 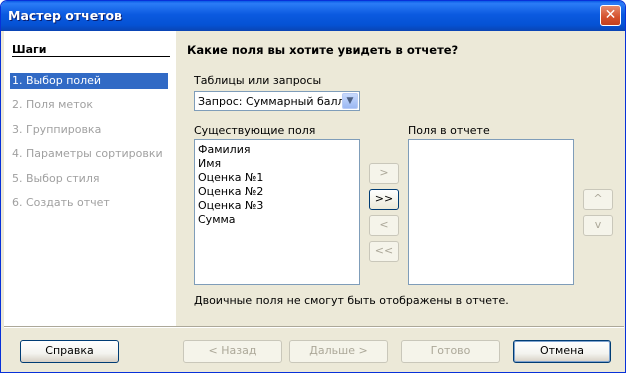 I want to click on list-item: Оценка №3, so click(x=277, y=206).